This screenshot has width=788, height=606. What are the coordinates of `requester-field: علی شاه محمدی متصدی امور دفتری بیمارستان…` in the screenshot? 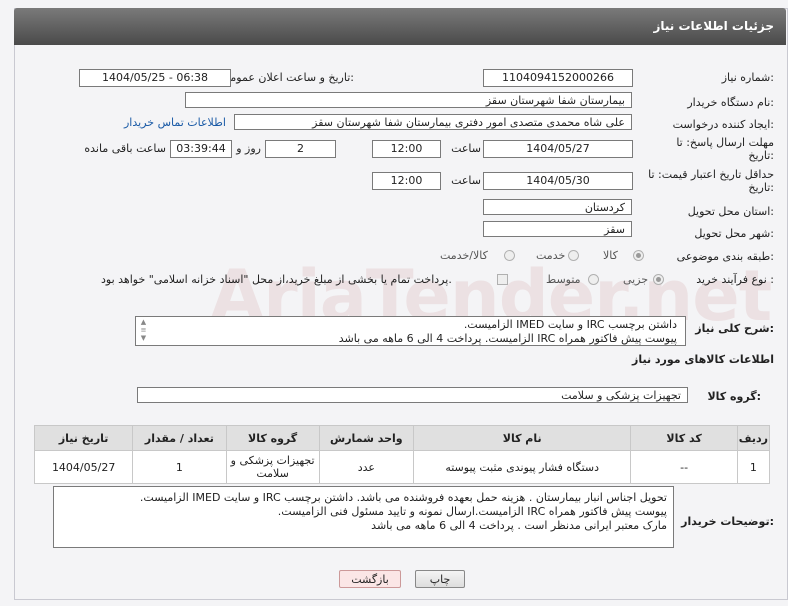 It's located at (433, 122).